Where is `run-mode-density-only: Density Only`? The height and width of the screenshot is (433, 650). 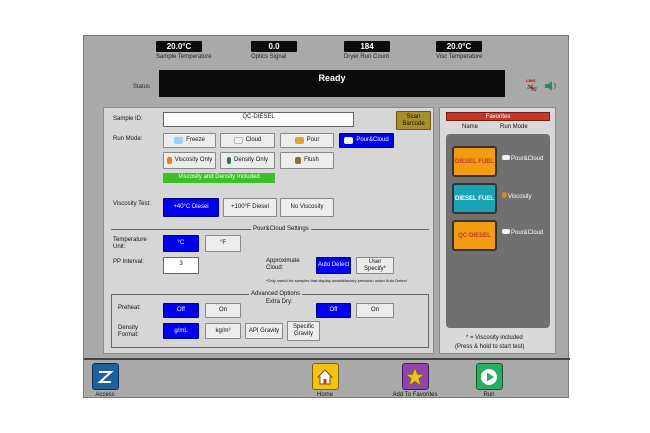 run-mode-density-only: Density Only is located at coordinates (247, 160).